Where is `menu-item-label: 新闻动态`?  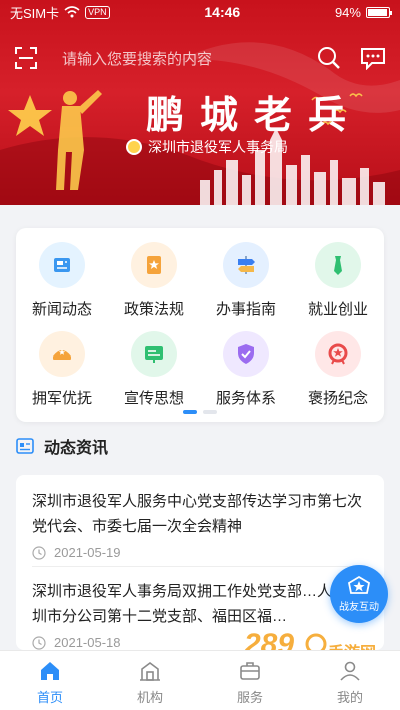
menu-item-label: 新闻动态 is located at coordinates (61, 309).